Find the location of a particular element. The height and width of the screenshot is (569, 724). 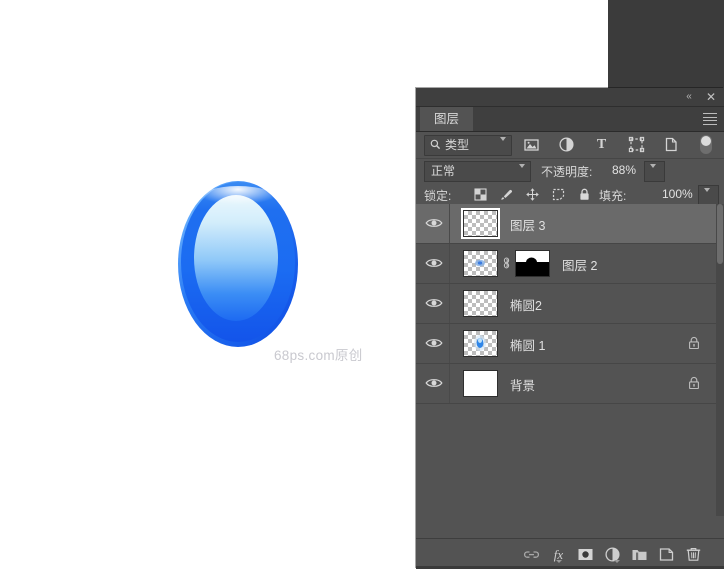

opacity-label: 不透明度: is located at coordinates (567, 172).